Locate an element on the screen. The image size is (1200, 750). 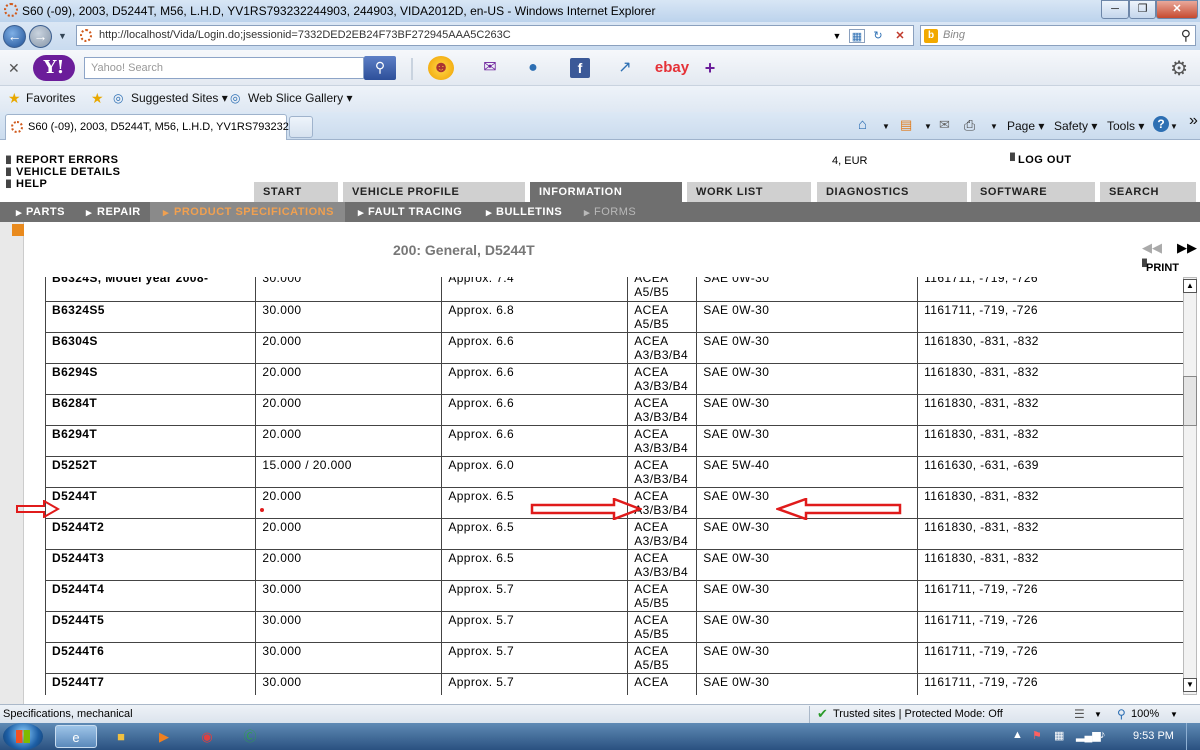
scrollbar-thumb is located at coordinates (1190, 401).